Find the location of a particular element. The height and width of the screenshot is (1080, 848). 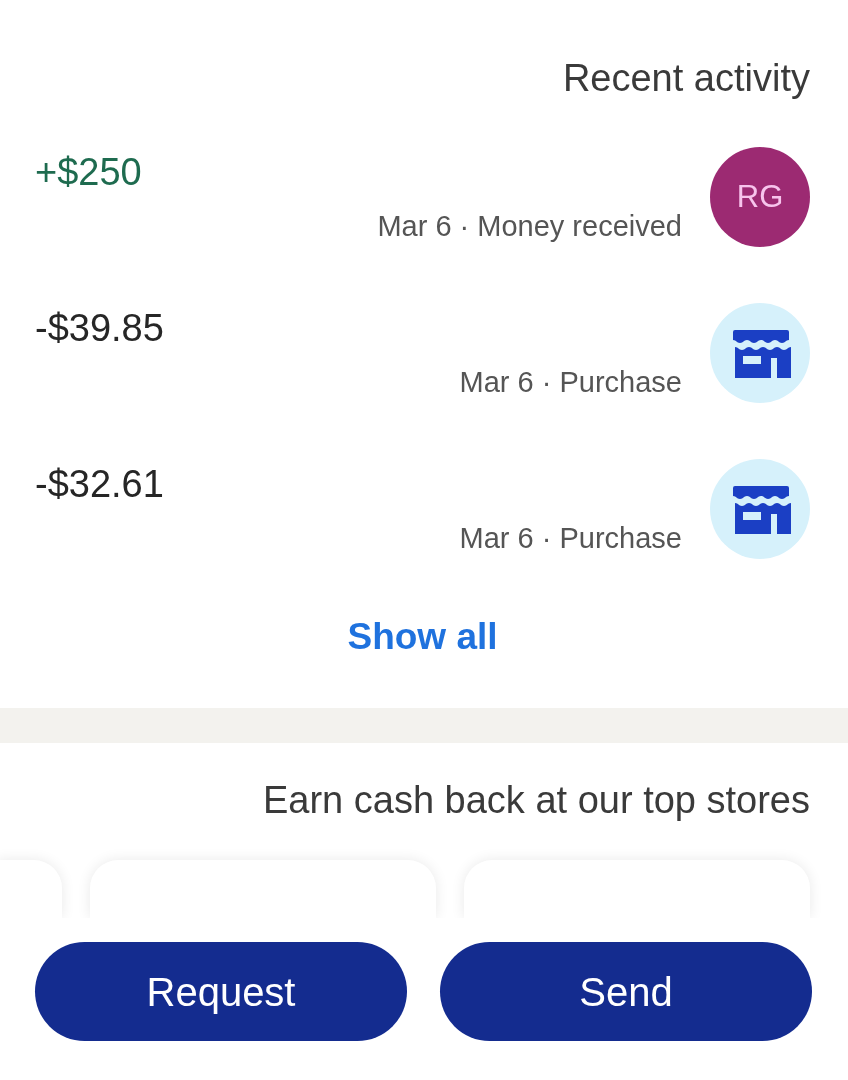

promo-title: Earn cash back at our top stores is located at coordinates (536, 800).